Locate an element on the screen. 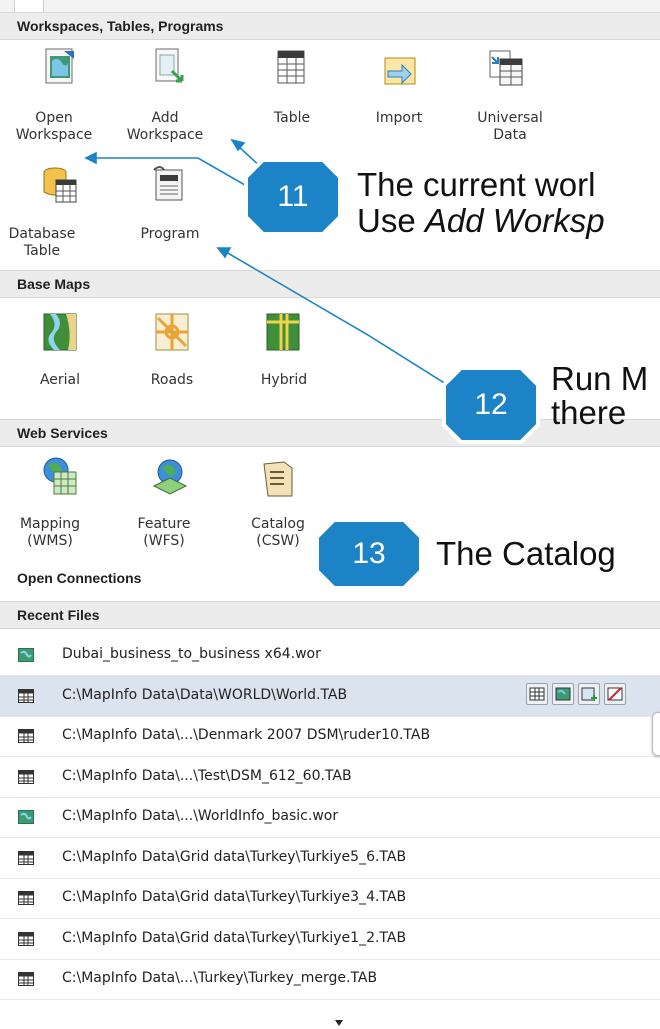 The image size is (660, 1029). callout-text-11-normal: Use is located at coordinates (391, 220).